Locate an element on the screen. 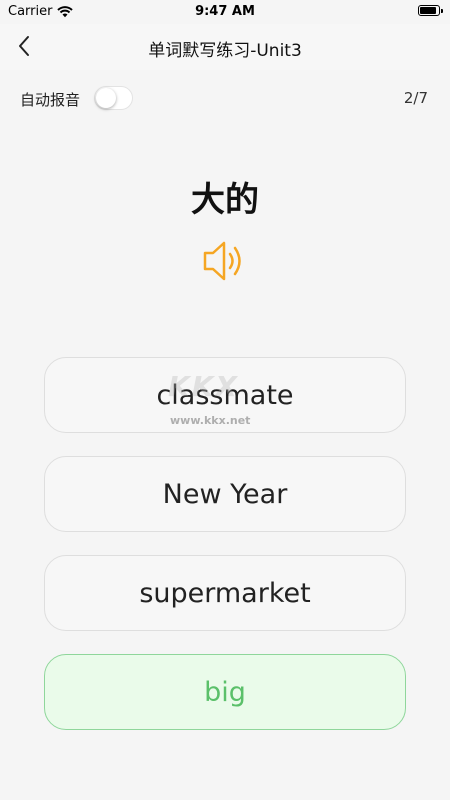  auto-play-toggle is located at coordinates (113, 98).